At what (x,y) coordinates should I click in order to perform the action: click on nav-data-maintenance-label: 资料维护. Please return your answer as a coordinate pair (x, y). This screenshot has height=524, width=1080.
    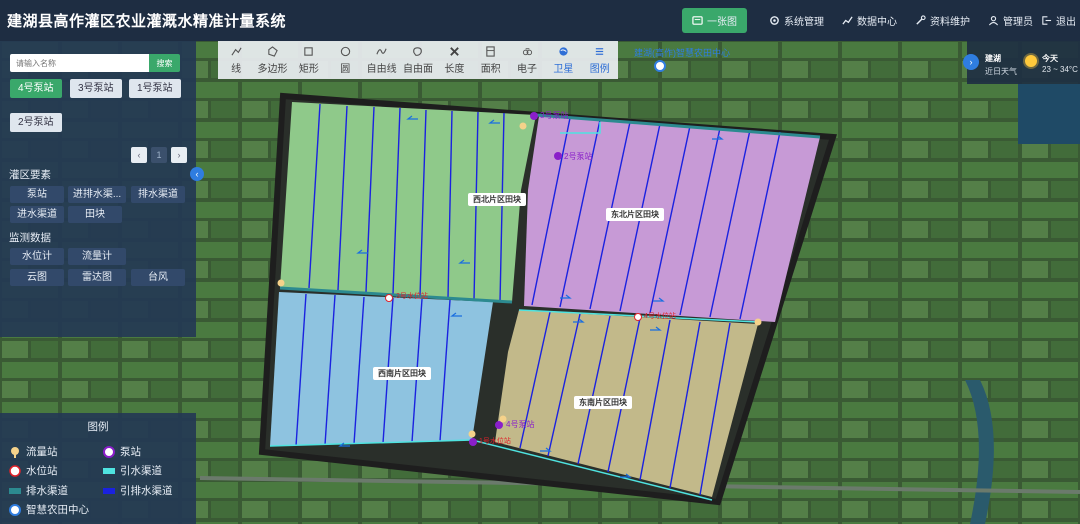
    Looking at the image, I should click on (950, 22).